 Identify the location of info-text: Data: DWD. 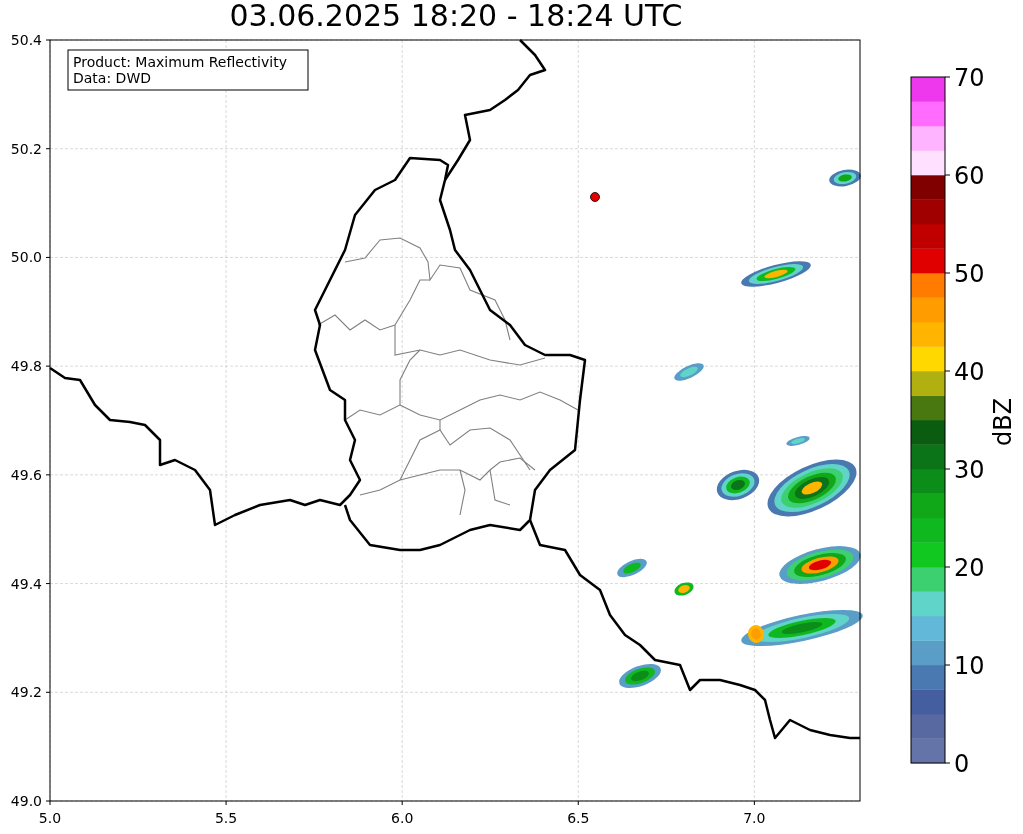
(112, 78).